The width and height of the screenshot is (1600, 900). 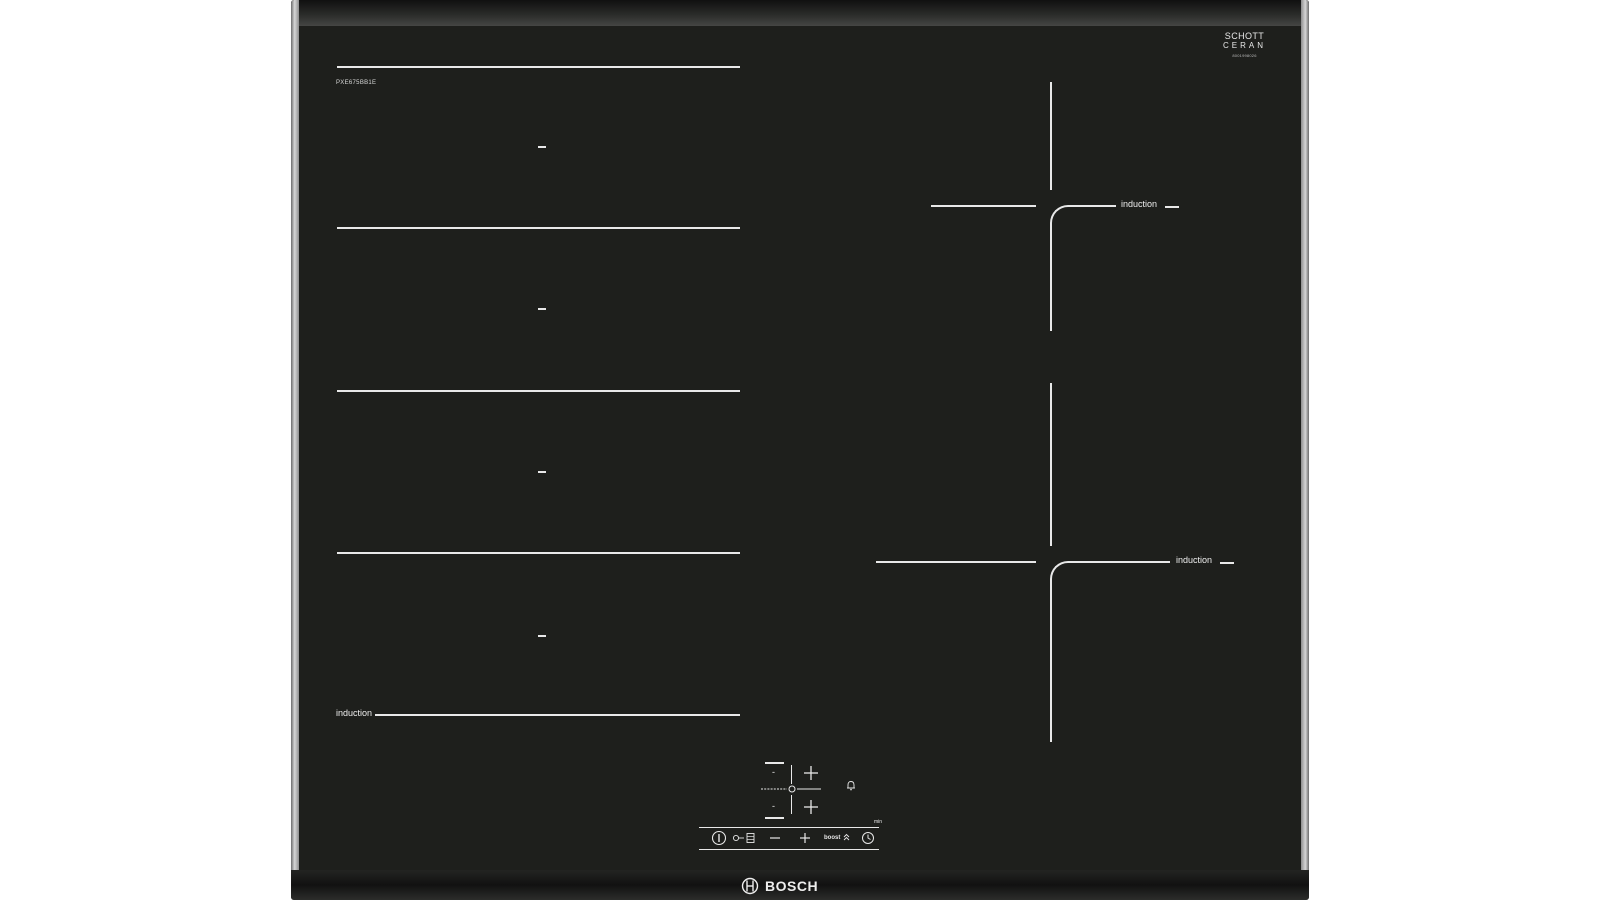 I want to click on bosch-wordmark: BOSCH, so click(x=792, y=886).